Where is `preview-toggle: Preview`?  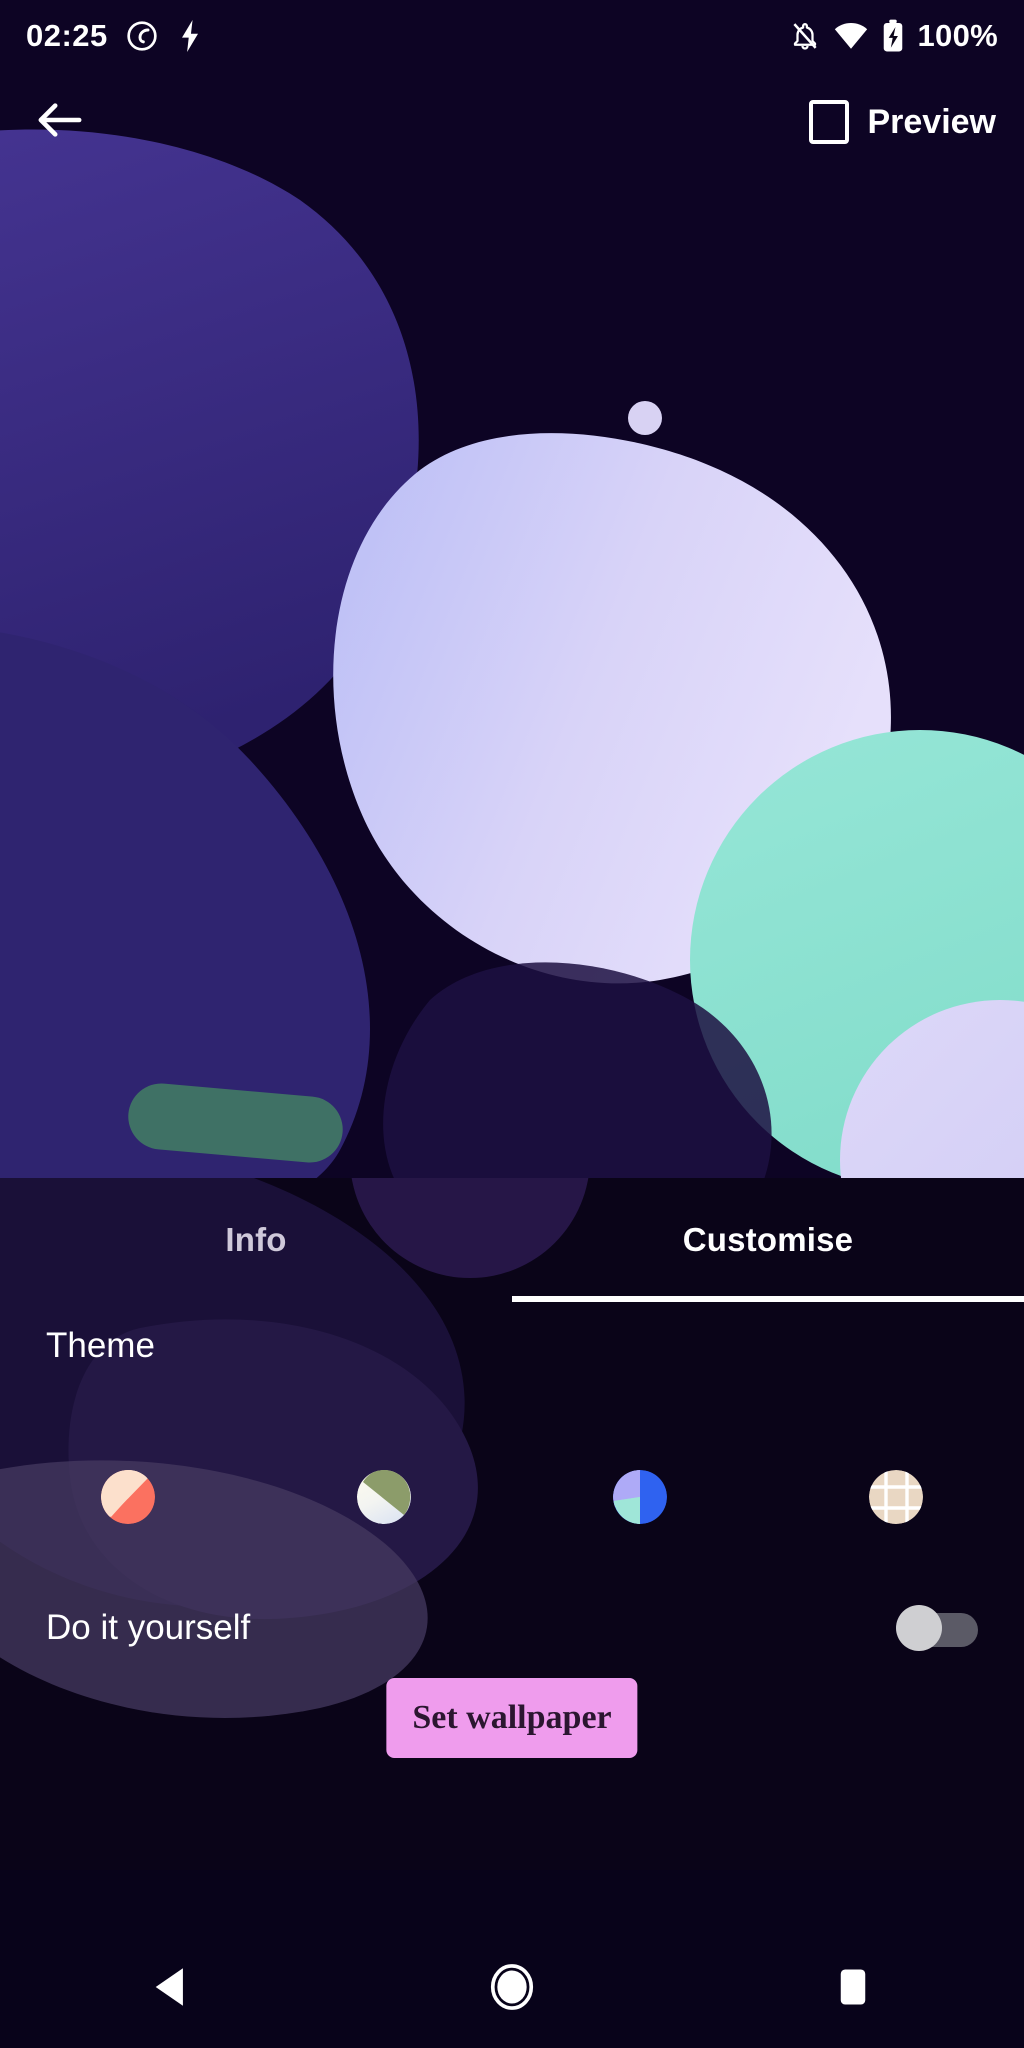
preview-toggle: Preview is located at coordinates (902, 122).